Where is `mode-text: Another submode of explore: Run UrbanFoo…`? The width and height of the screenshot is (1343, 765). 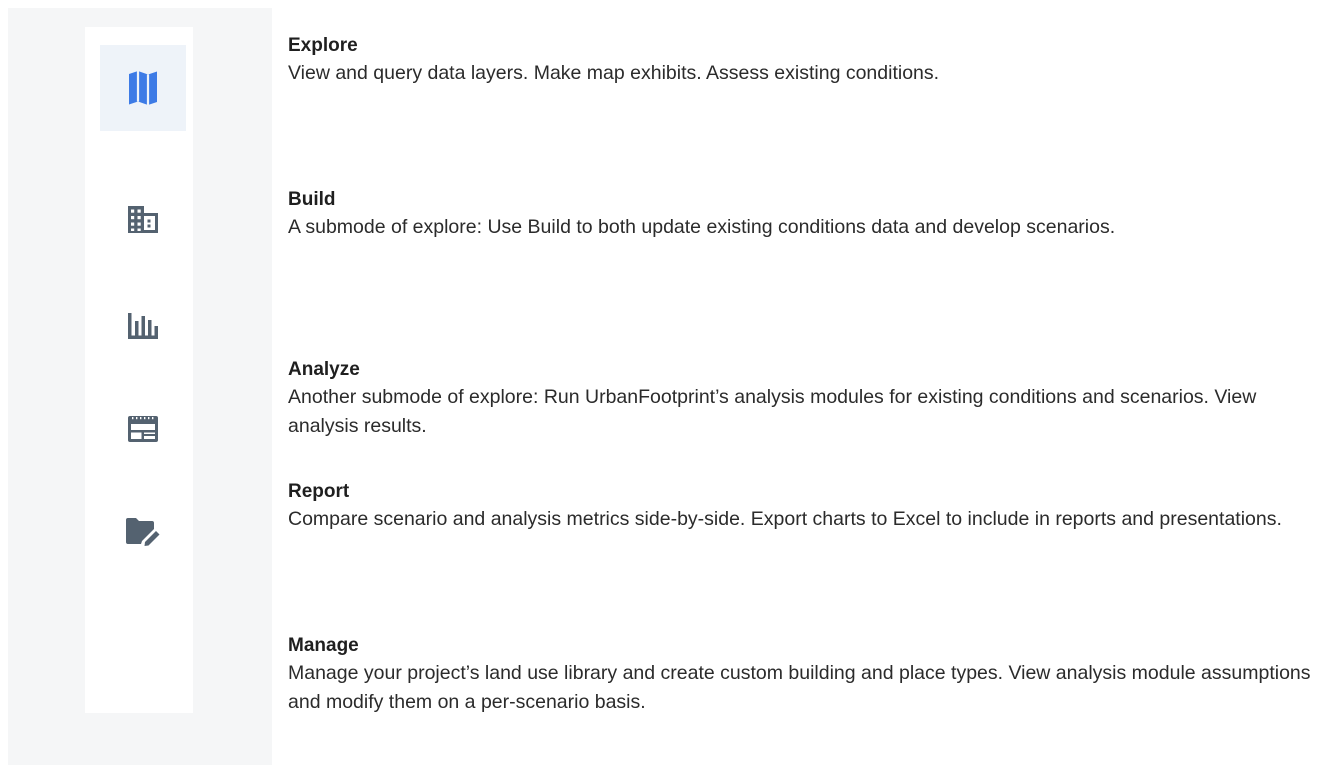 mode-text: Another submode of explore: Run UrbanFoo… is located at coordinates (772, 411).